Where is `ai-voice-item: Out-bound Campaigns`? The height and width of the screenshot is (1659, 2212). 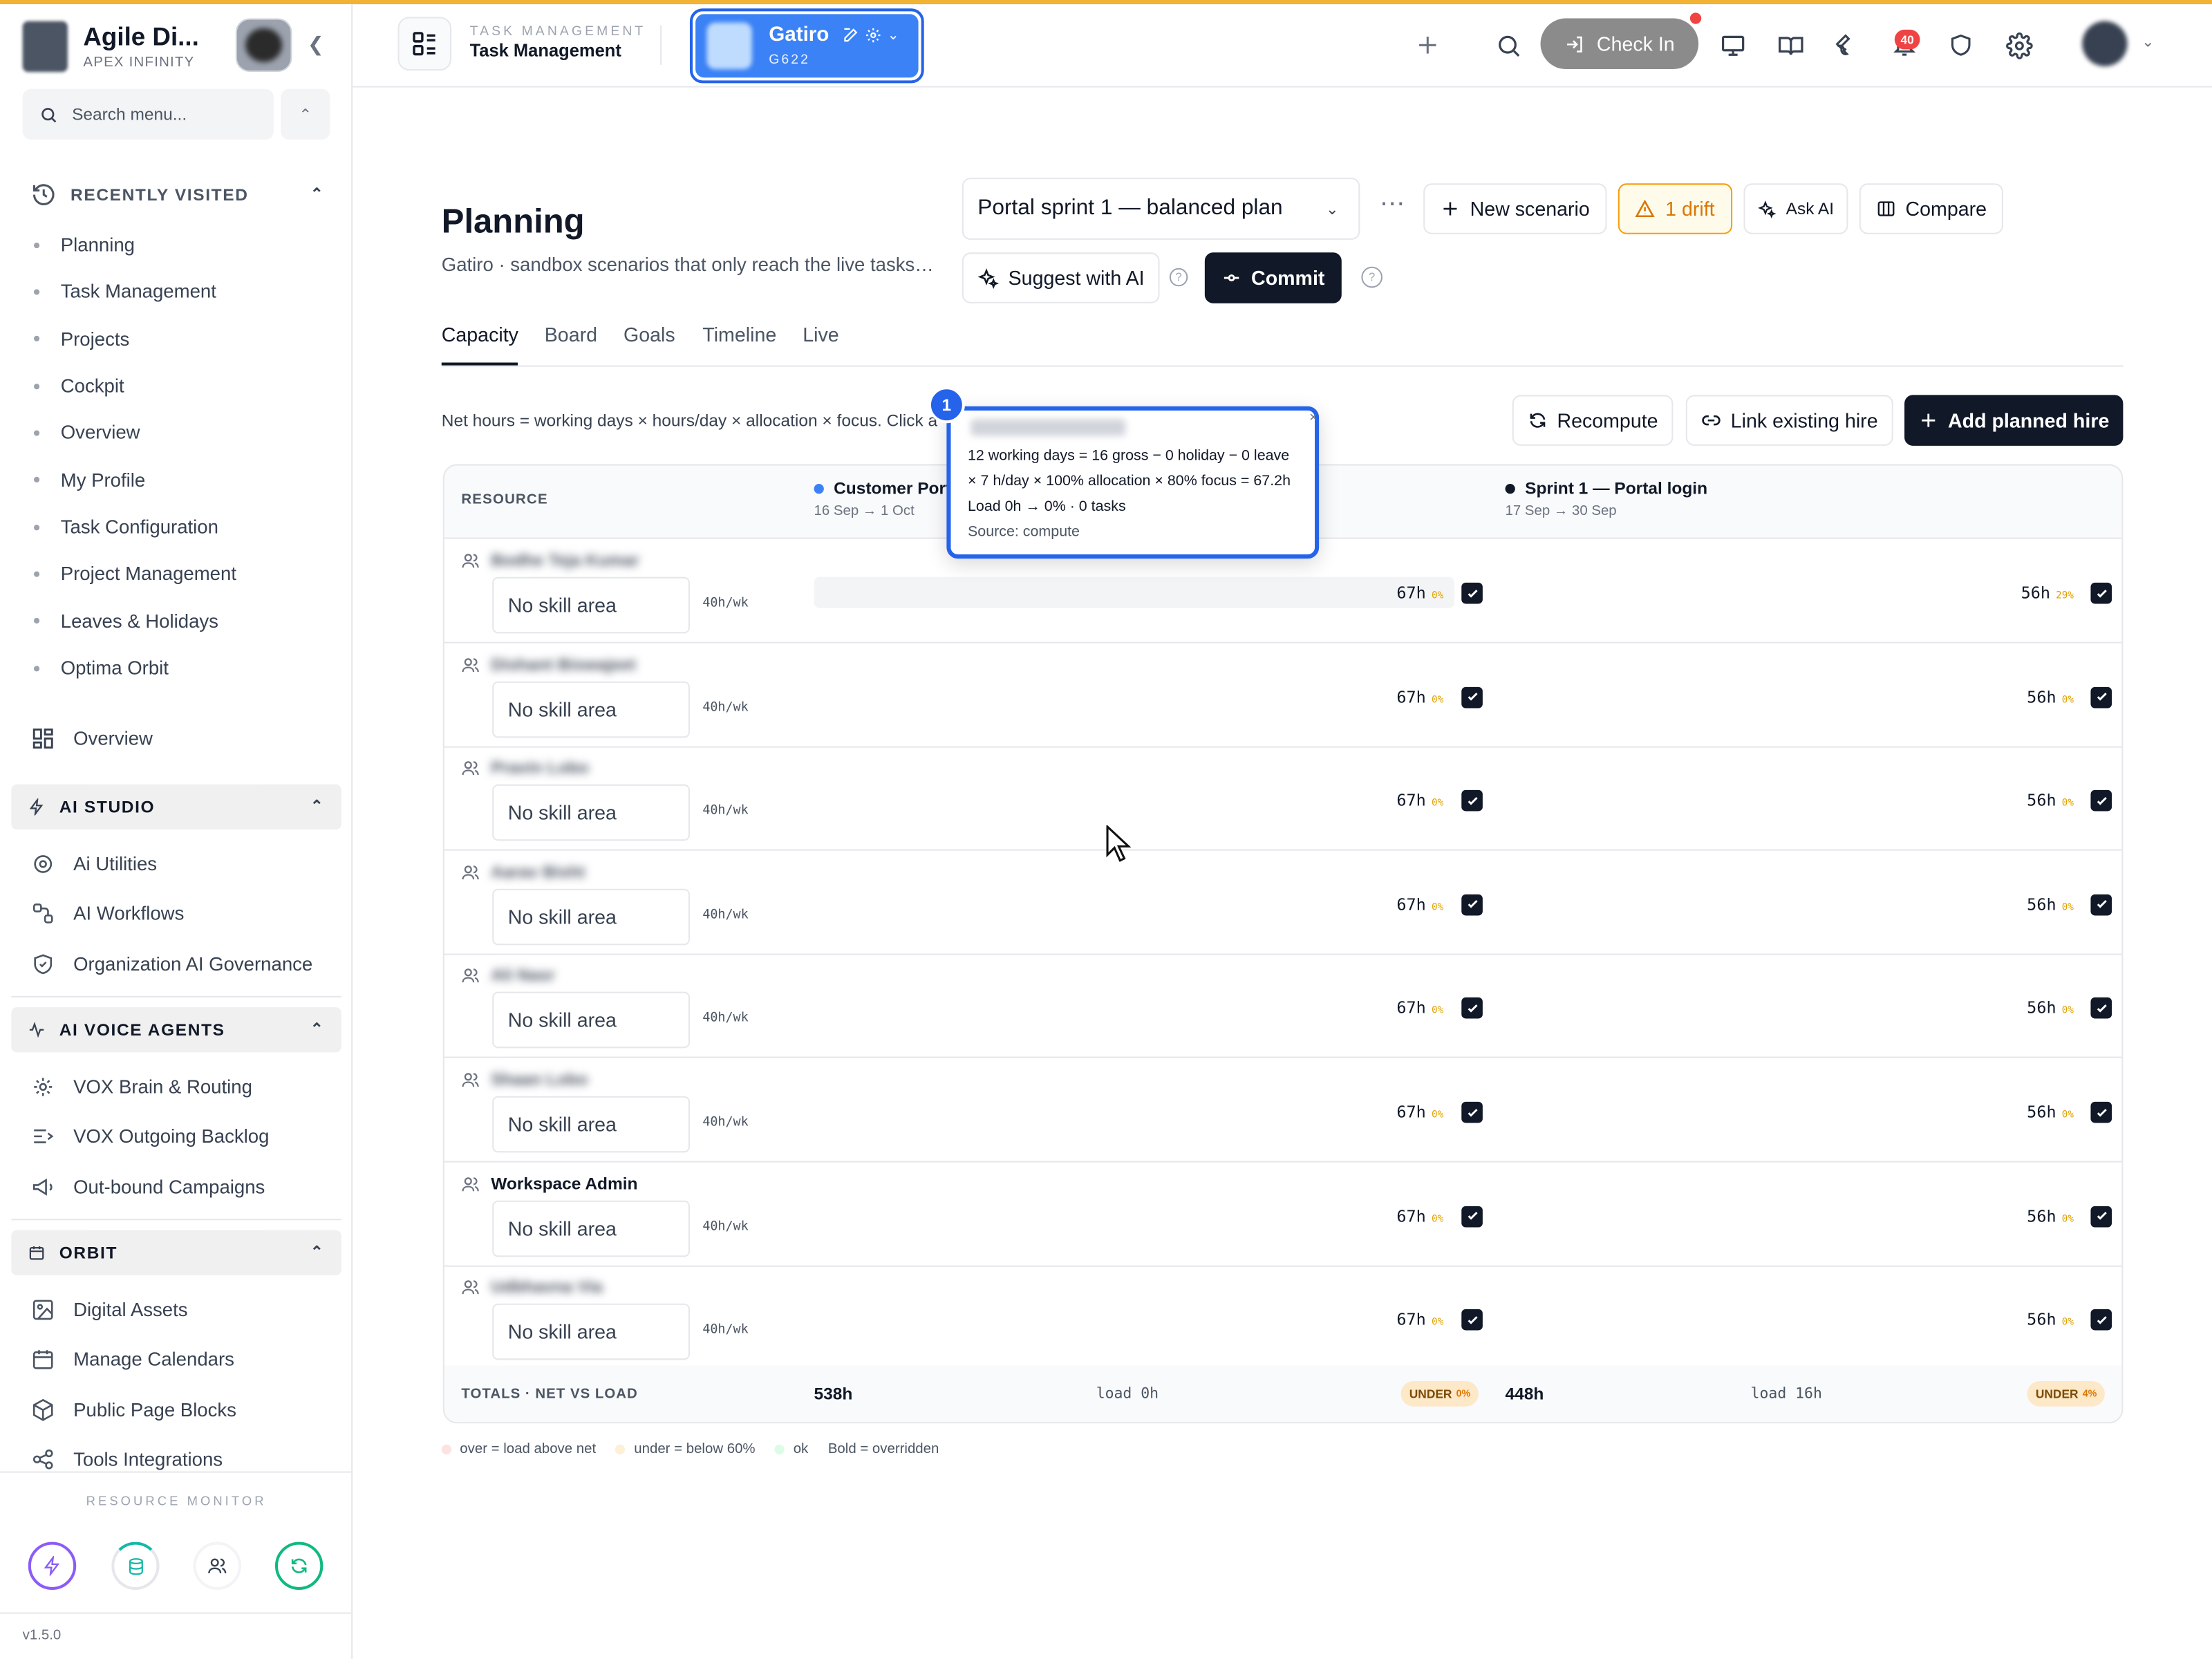 ai-voice-item: Out-bound Campaigns is located at coordinates (148, 1186).